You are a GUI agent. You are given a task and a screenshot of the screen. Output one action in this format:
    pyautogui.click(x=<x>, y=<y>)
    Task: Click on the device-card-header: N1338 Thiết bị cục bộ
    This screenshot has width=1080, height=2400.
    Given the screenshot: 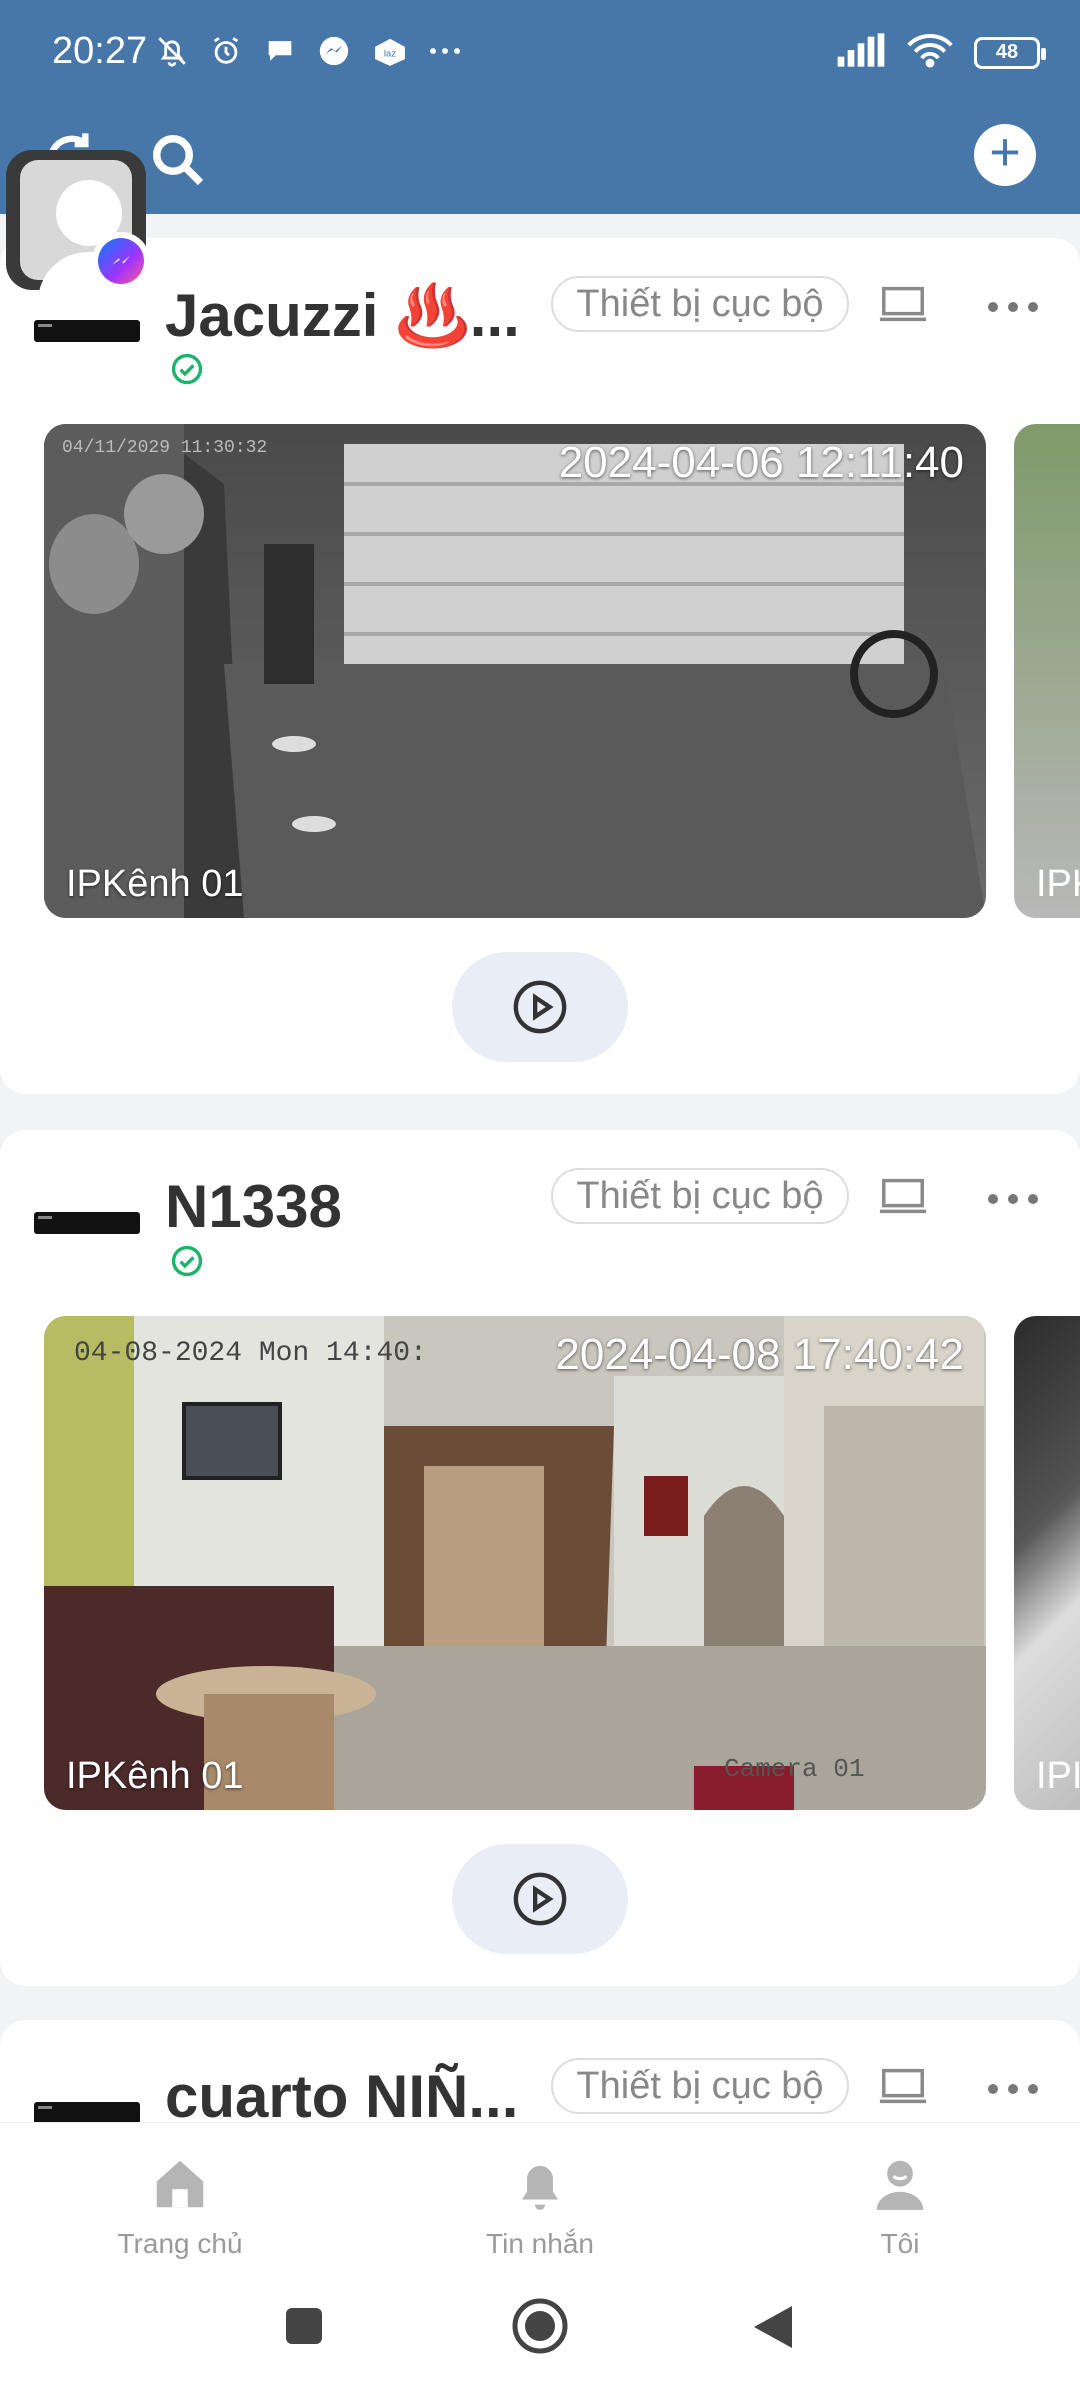 What is the action you would take?
    pyautogui.click(x=540, y=1220)
    